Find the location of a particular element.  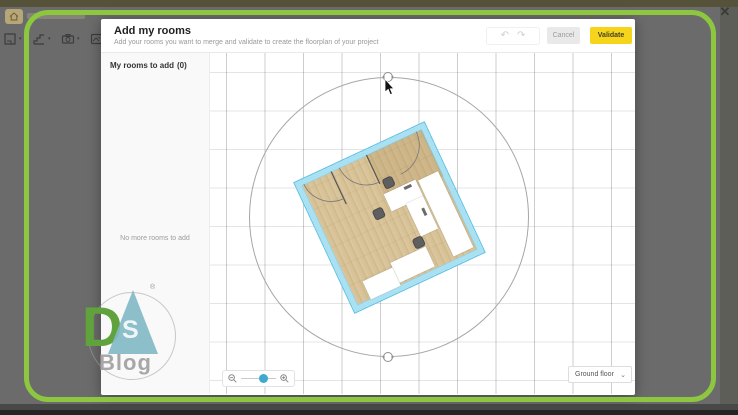

camera-icon: ▾ is located at coordinates (72, 39).